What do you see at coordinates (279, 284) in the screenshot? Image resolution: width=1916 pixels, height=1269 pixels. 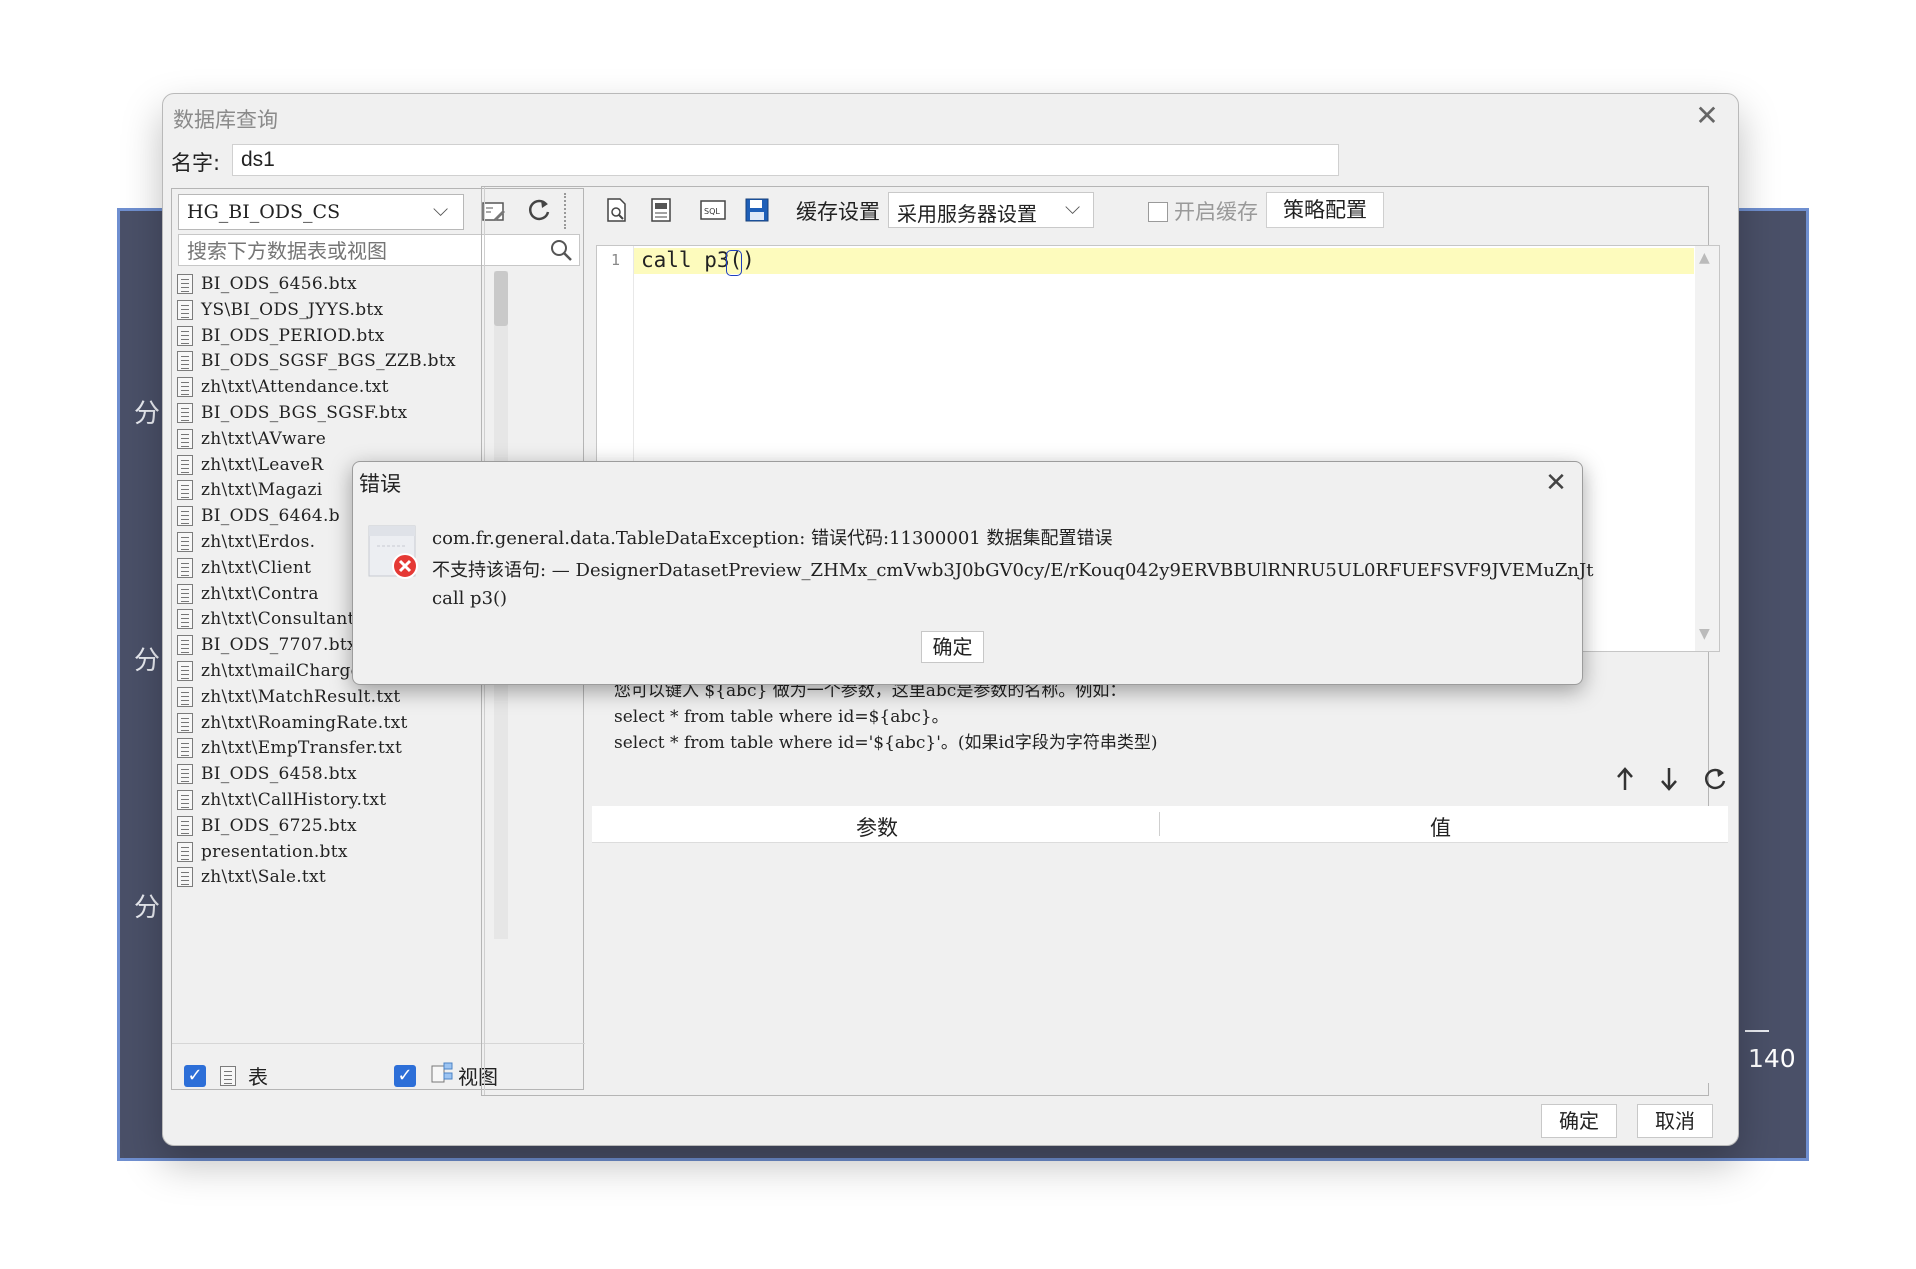 I see `table-name: BI_ODS_6456.btx` at bounding box center [279, 284].